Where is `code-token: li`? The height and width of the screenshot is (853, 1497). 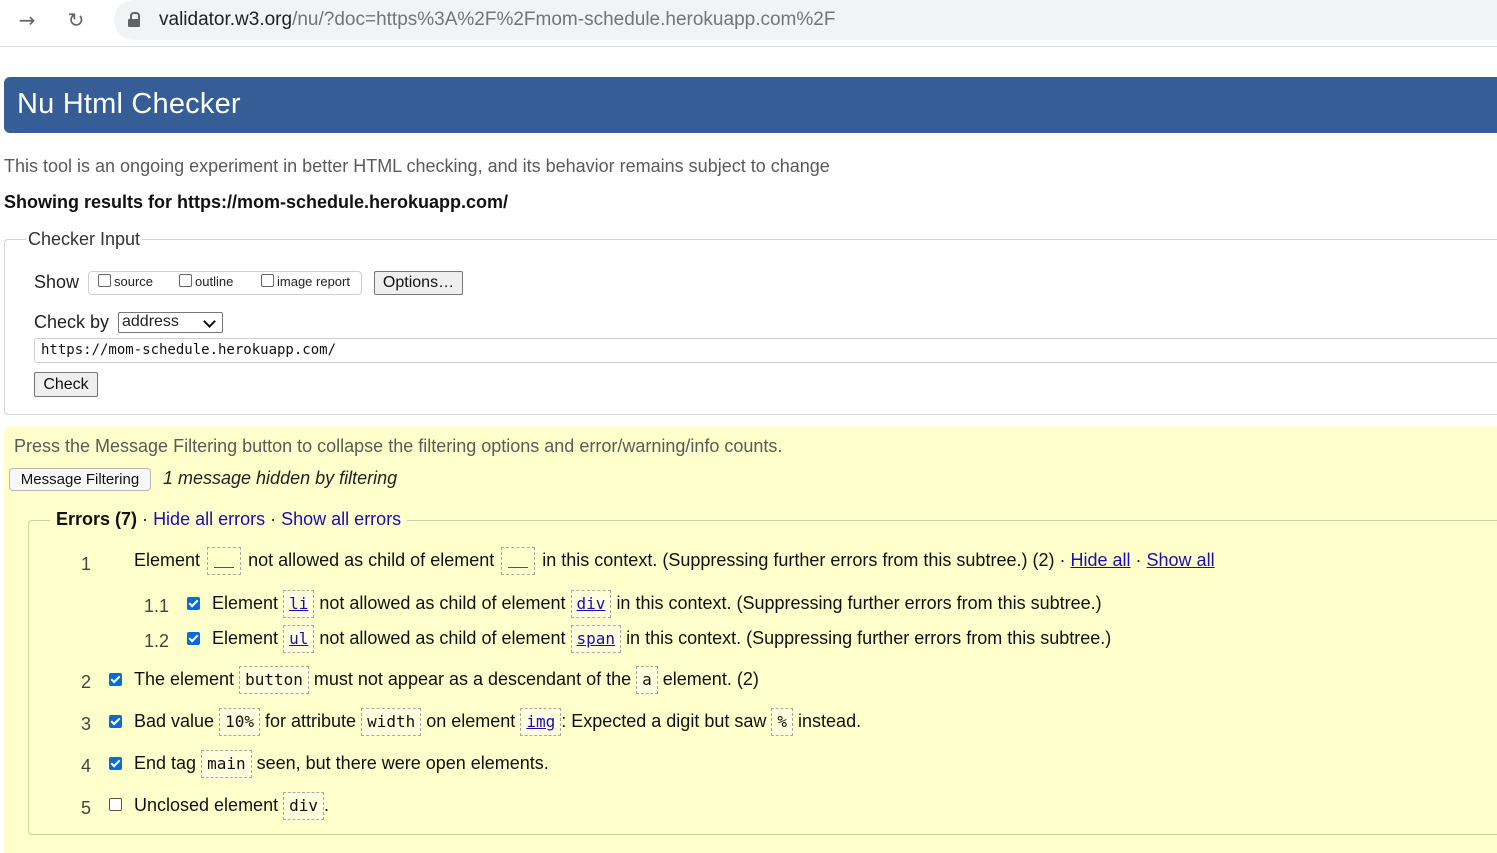
code-token: li is located at coordinates (299, 604).